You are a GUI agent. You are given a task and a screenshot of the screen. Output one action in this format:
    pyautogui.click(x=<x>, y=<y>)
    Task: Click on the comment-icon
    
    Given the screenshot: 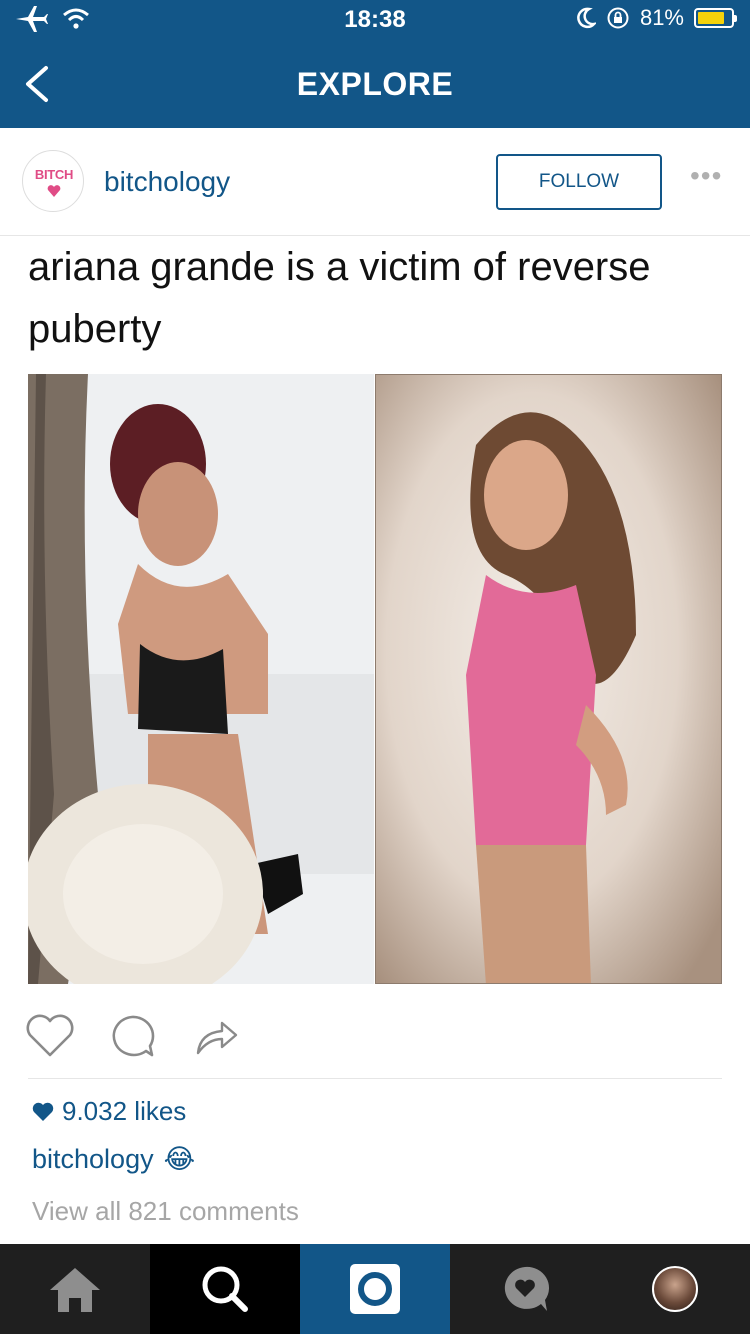 What is the action you would take?
    pyautogui.click(x=132, y=1036)
    